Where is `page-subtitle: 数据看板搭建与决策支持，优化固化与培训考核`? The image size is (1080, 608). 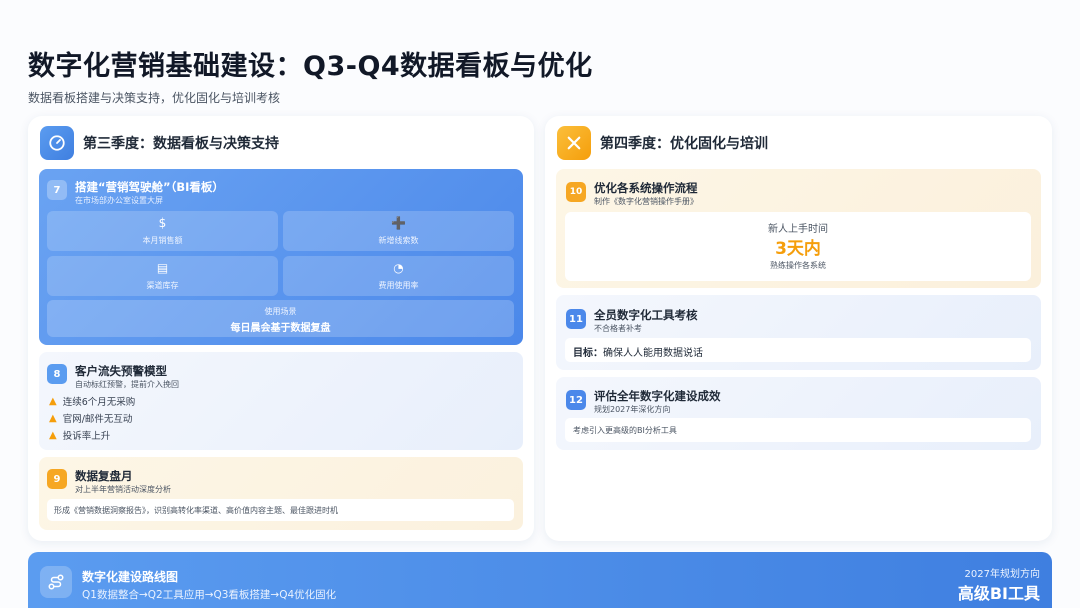
page-subtitle: 数据看板搭建与决策支持，优化固化与培训考核 is located at coordinates (154, 98).